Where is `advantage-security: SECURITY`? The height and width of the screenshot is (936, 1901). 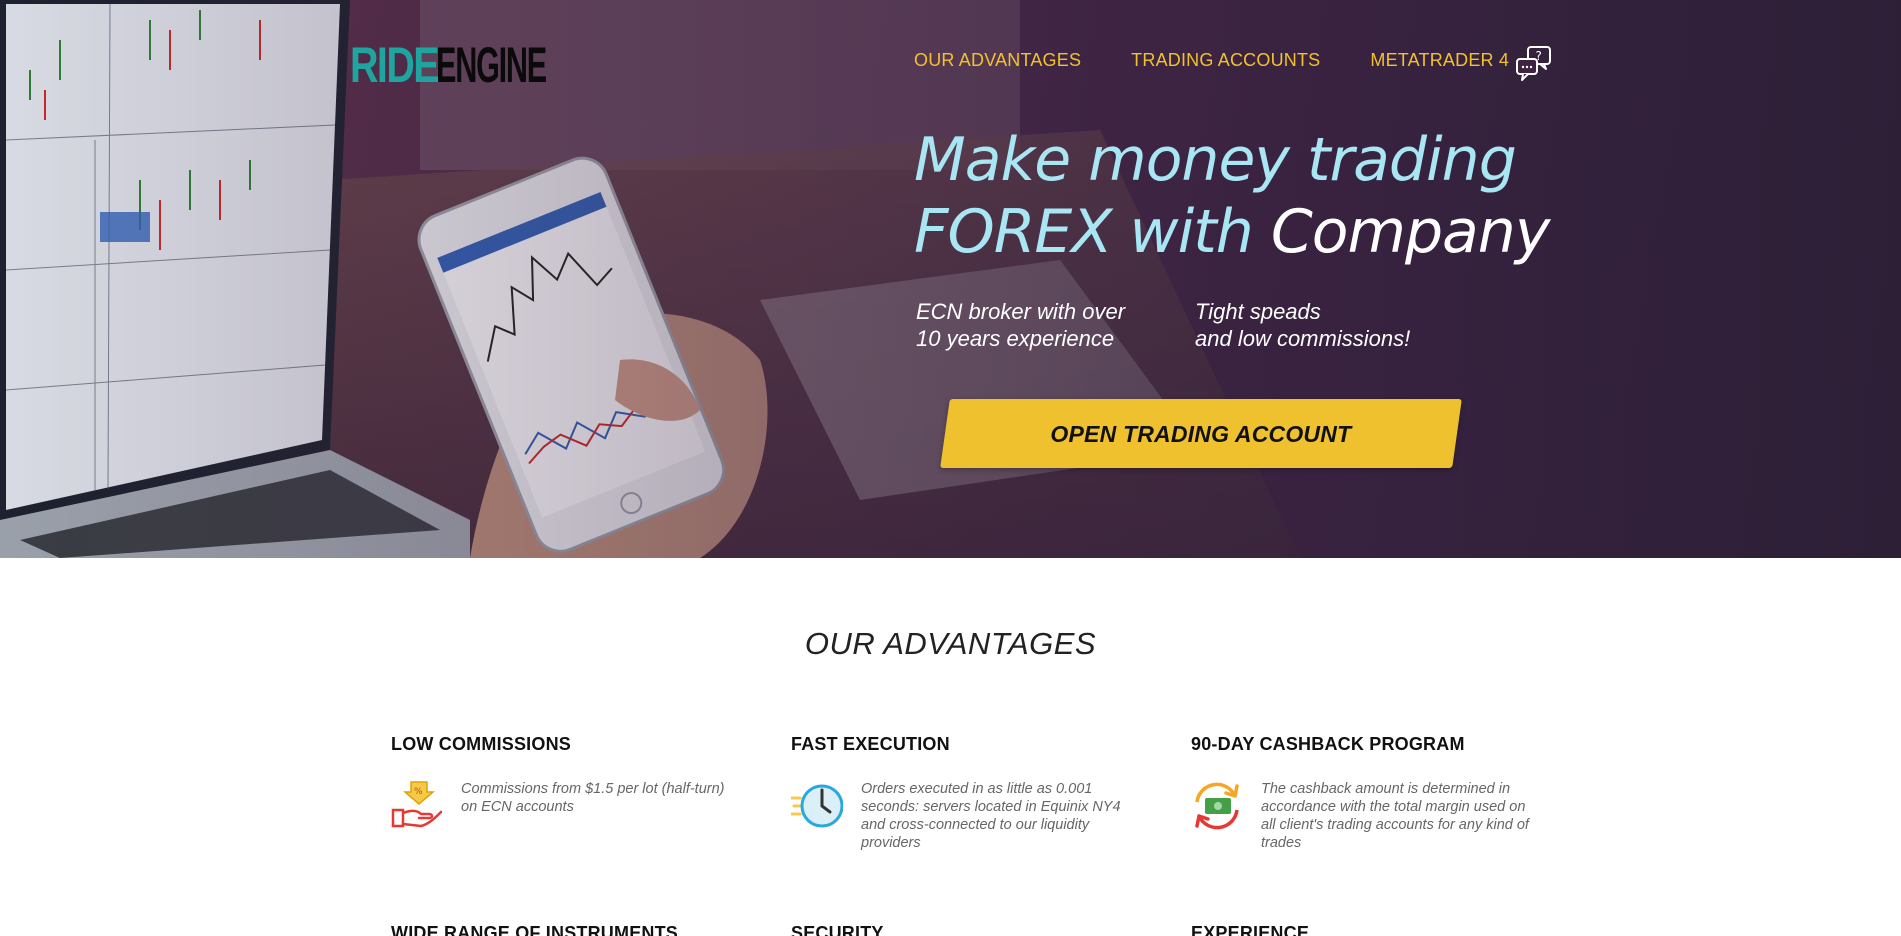
advantage-security: SECURITY is located at coordinates (971, 929).